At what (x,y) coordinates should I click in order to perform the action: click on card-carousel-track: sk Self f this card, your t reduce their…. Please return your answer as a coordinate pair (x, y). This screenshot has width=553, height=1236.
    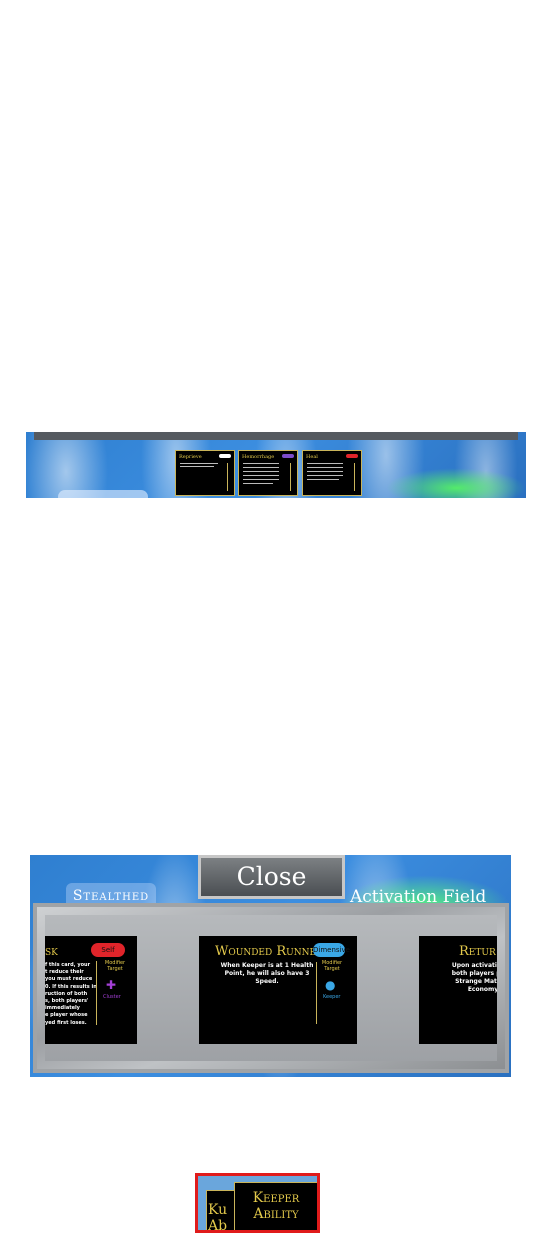
    Looking at the image, I should click on (271, 988).